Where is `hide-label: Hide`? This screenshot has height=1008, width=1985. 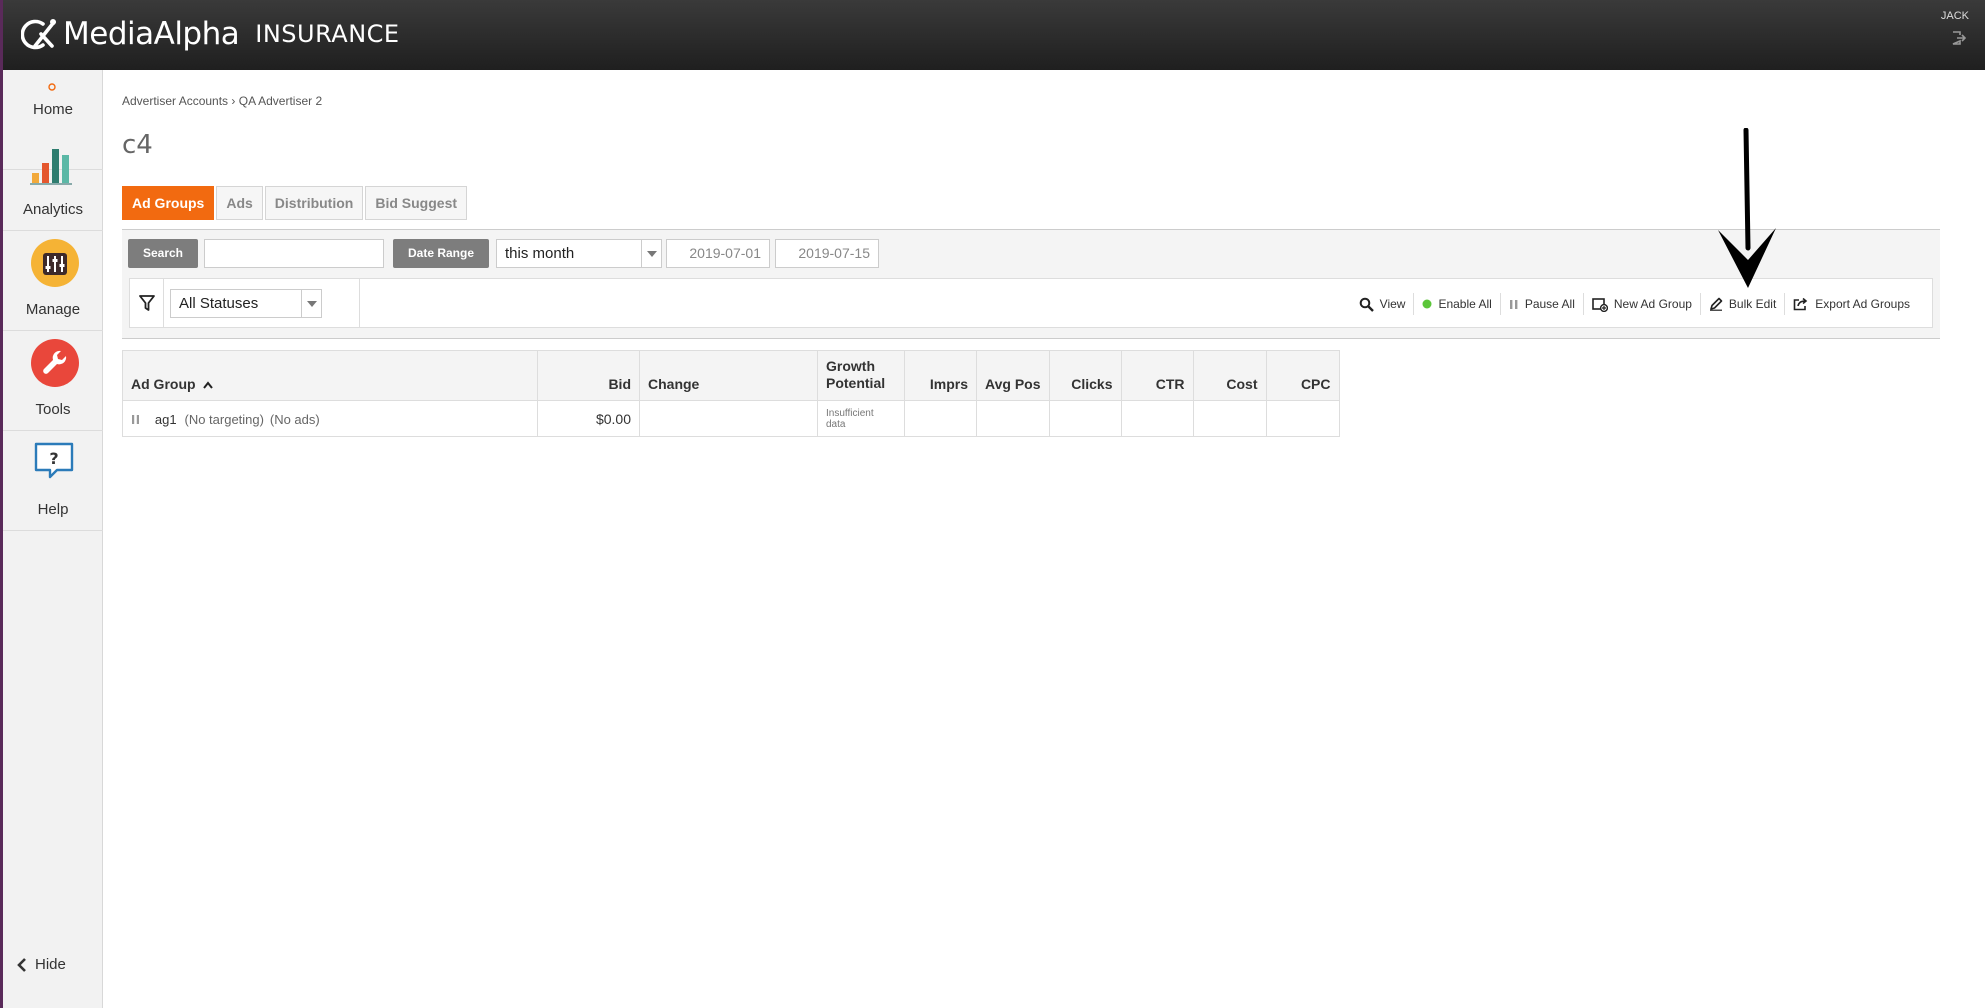
hide-label: Hide is located at coordinates (50, 964).